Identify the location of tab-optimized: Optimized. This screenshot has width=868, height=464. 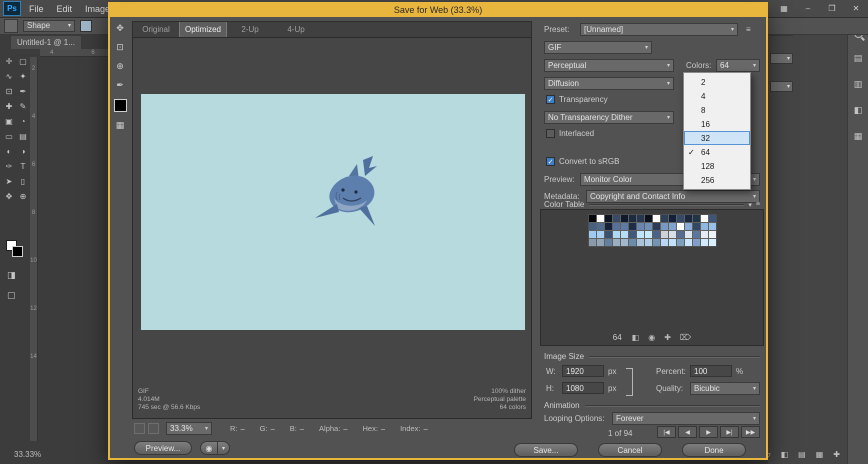
(203, 29).